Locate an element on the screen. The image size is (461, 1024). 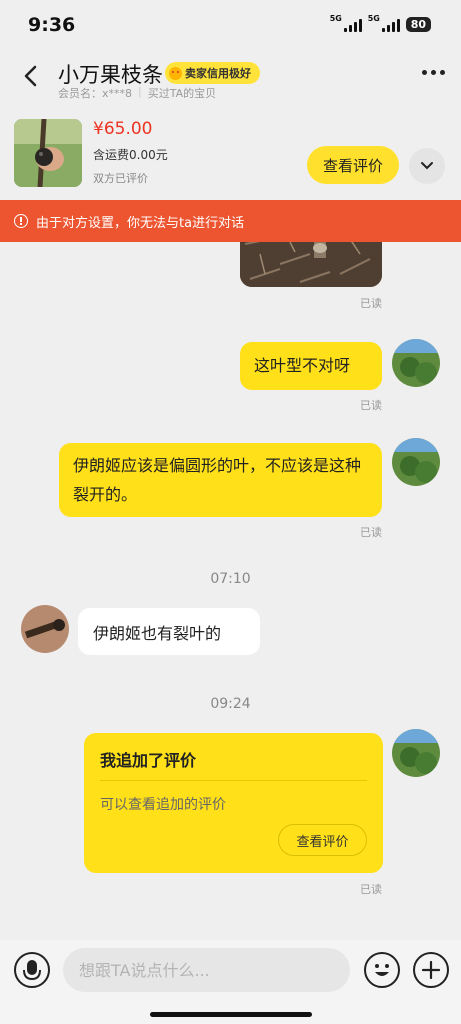
review-update-card: 我追加了评价 可以查看追加的评价 查看评价 is located at coordinates (233, 803).